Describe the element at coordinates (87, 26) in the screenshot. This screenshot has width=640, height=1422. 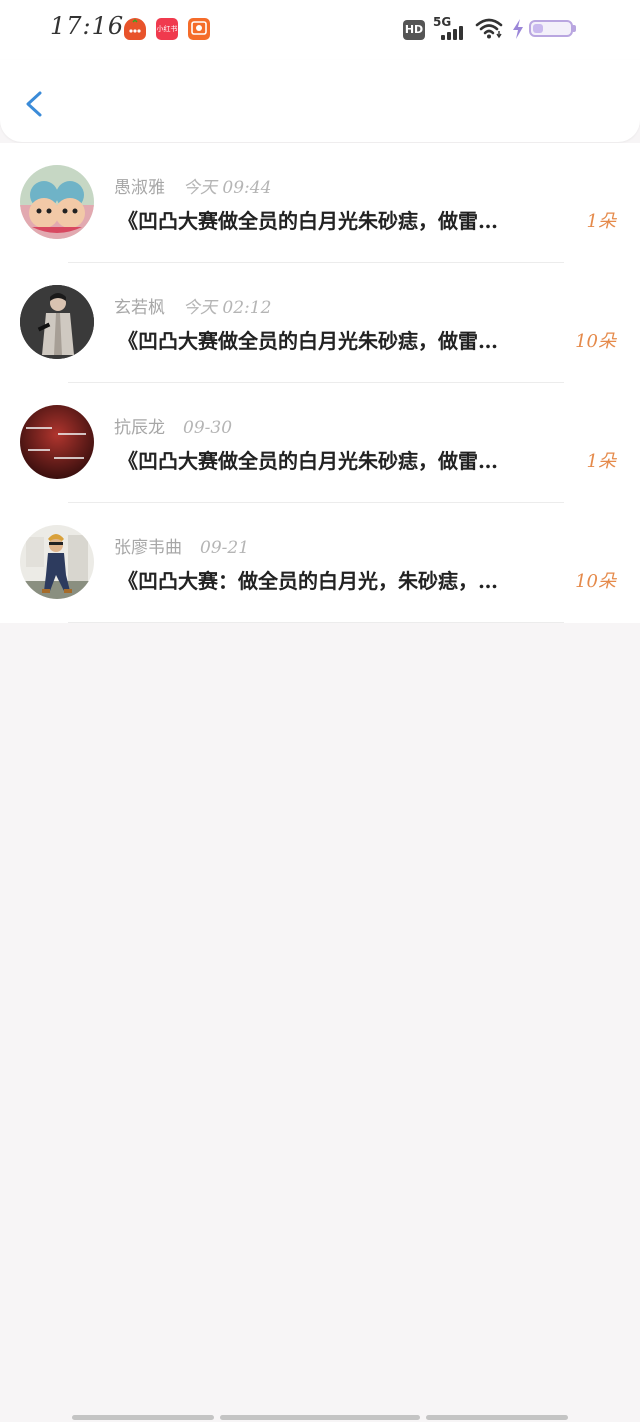
I see `clock: 17:16` at that location.